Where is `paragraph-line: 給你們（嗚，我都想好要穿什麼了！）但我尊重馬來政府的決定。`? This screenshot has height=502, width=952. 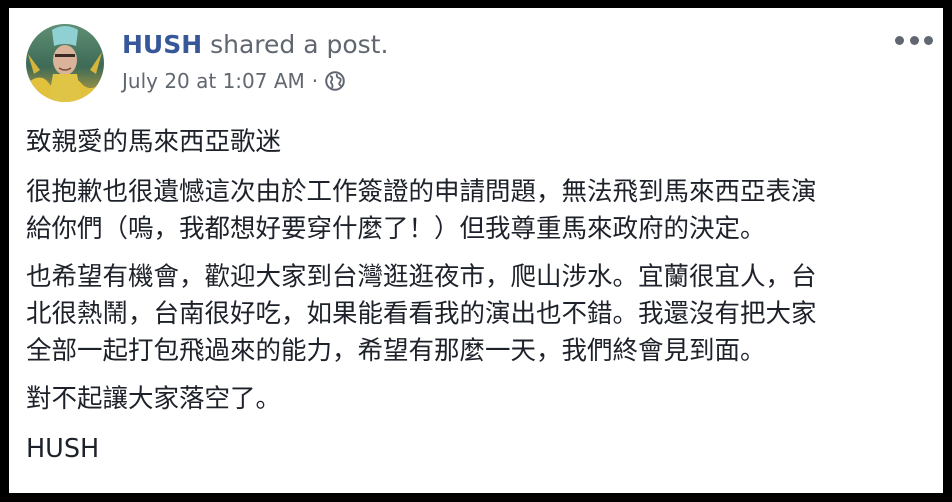 paragraph-line: 給你們（嗚，我都想好要穿什麼了！）但我尊重馬來政府的決定。 is located at coordinates (396, 229).